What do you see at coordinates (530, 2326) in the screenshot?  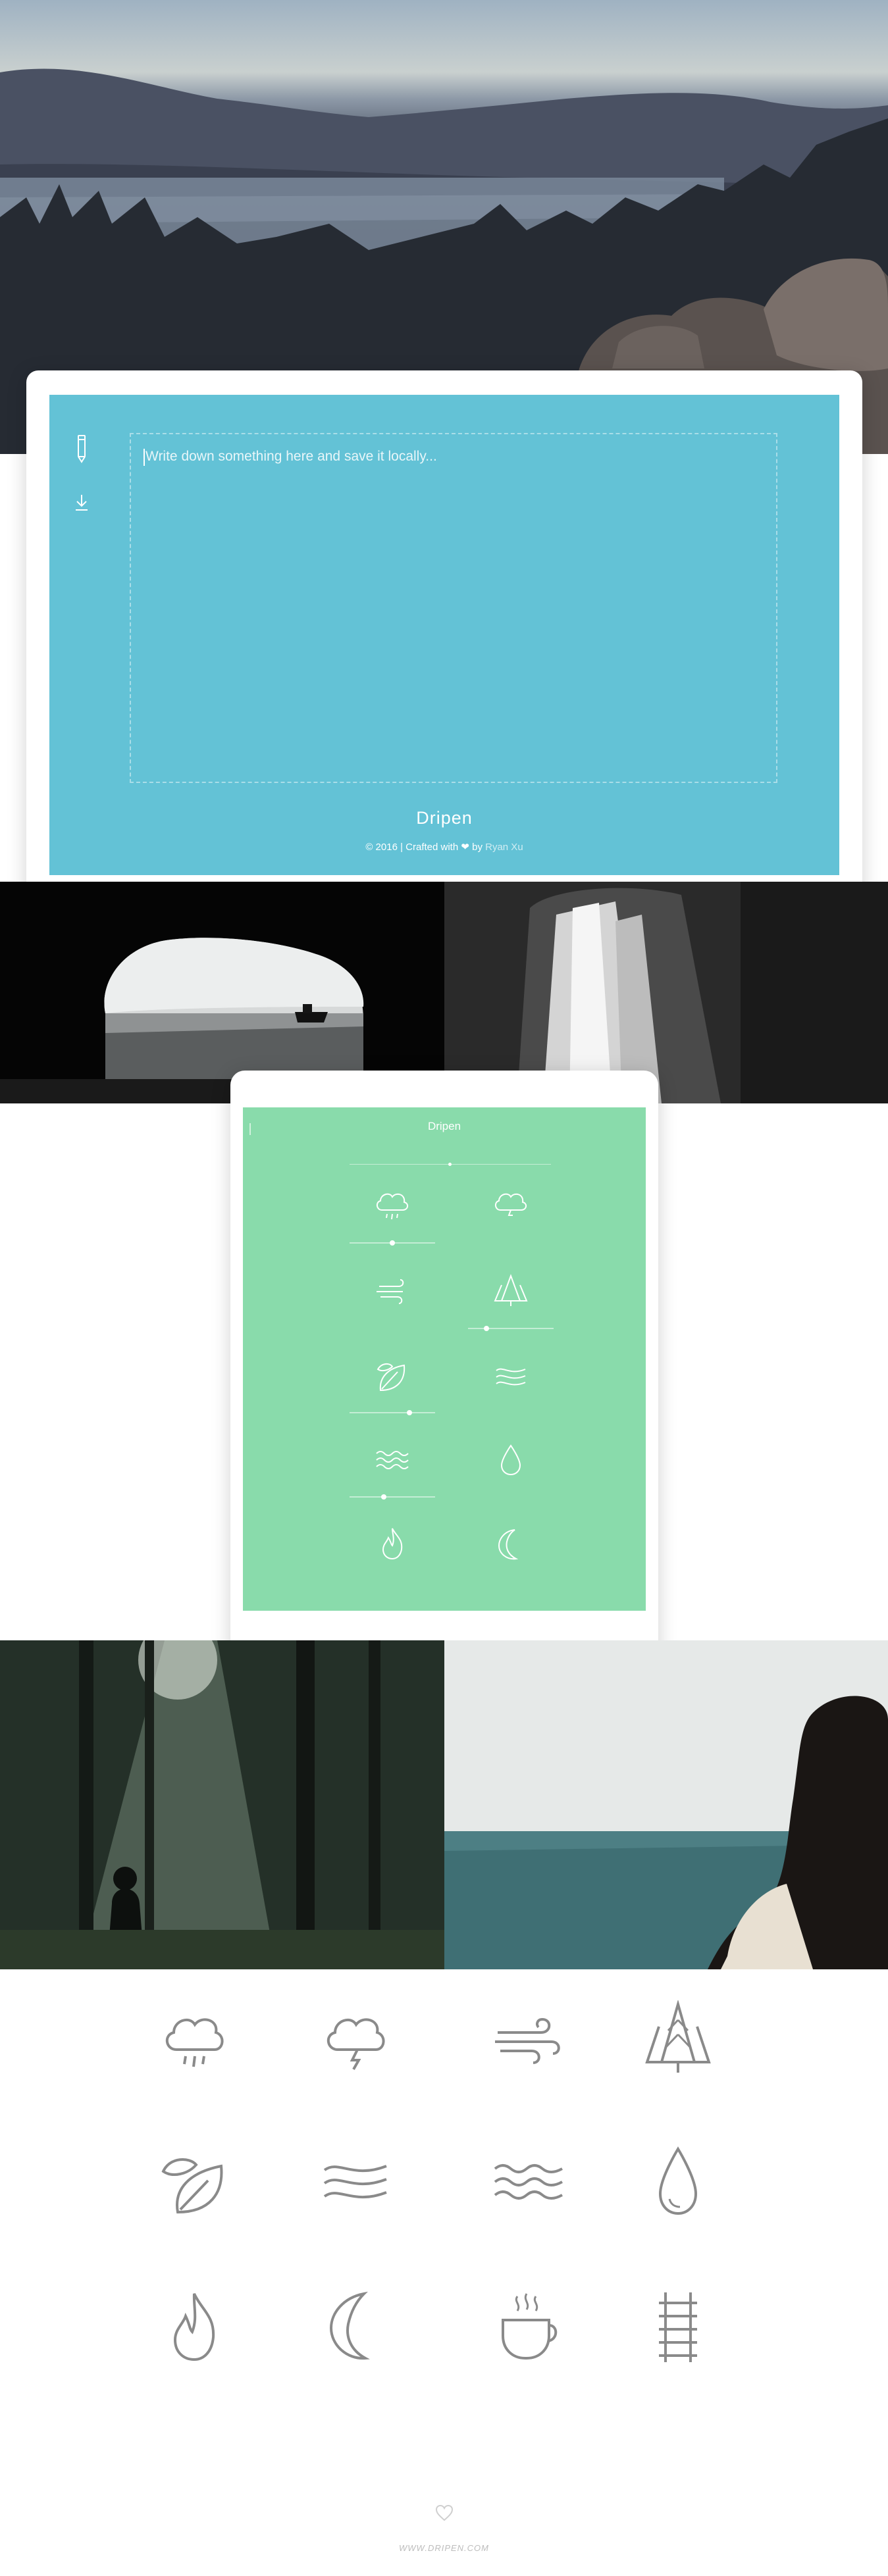 I see `coffee-icon` at bounding box center [530, 2326].